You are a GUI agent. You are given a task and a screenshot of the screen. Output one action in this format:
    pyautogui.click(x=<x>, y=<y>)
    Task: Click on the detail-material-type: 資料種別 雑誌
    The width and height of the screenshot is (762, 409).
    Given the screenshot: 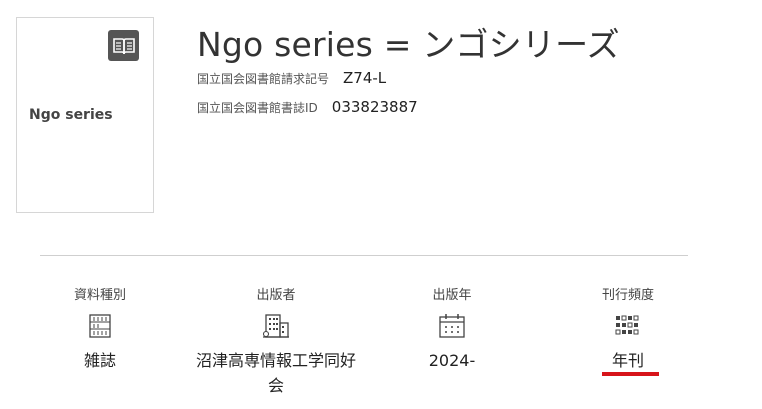 What is the action you would take?
    pyautogui.click(x=100, y=328)
    